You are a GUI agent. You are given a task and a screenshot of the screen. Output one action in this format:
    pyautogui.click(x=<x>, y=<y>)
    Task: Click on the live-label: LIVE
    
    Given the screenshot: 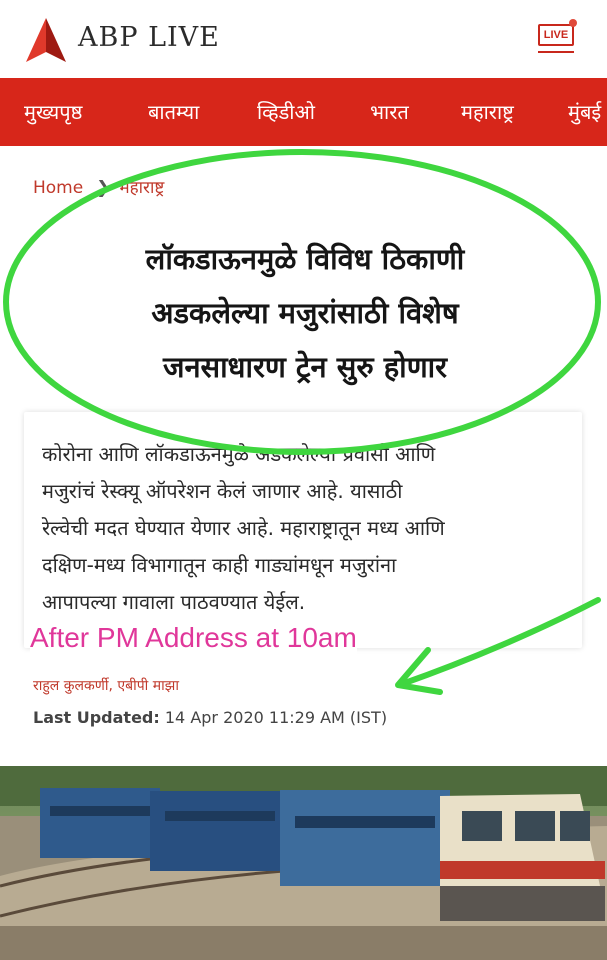 What is the action you would take?
    pyautogui.click(x=556, y=35)
    